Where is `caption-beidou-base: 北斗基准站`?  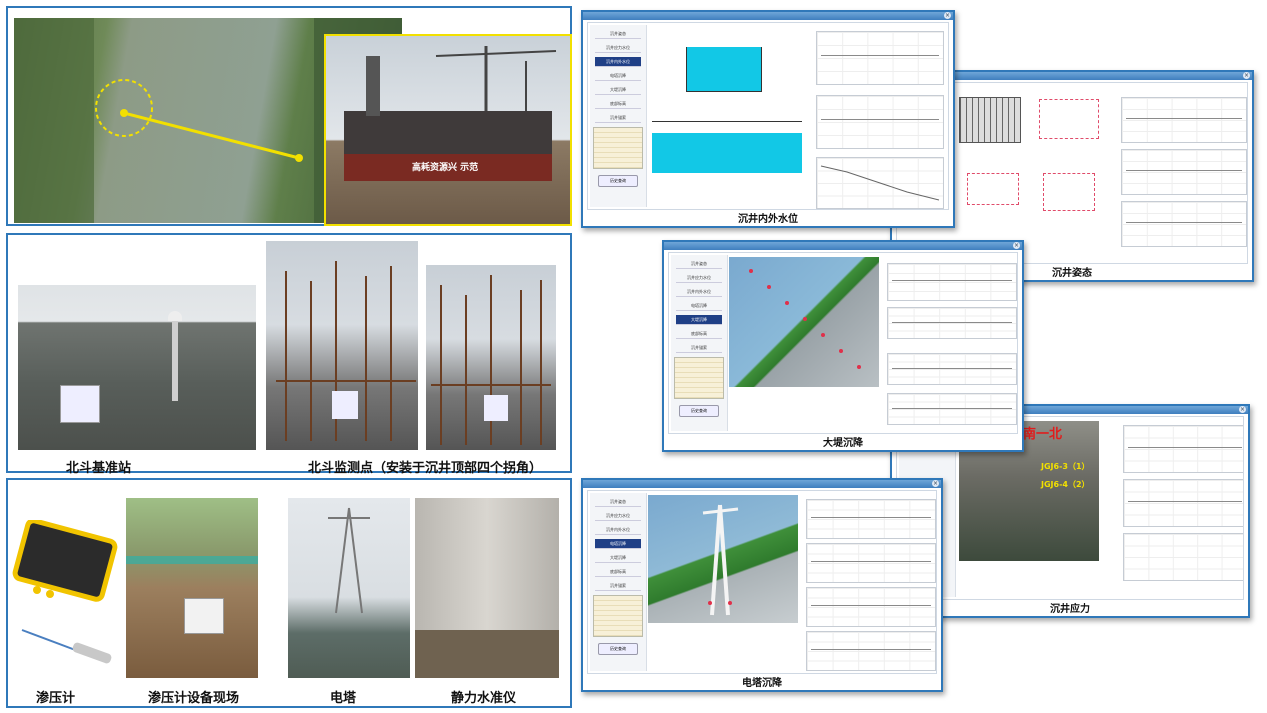
caption-beidou-base: 北斗基准站 is located at coordinates (99, 468).